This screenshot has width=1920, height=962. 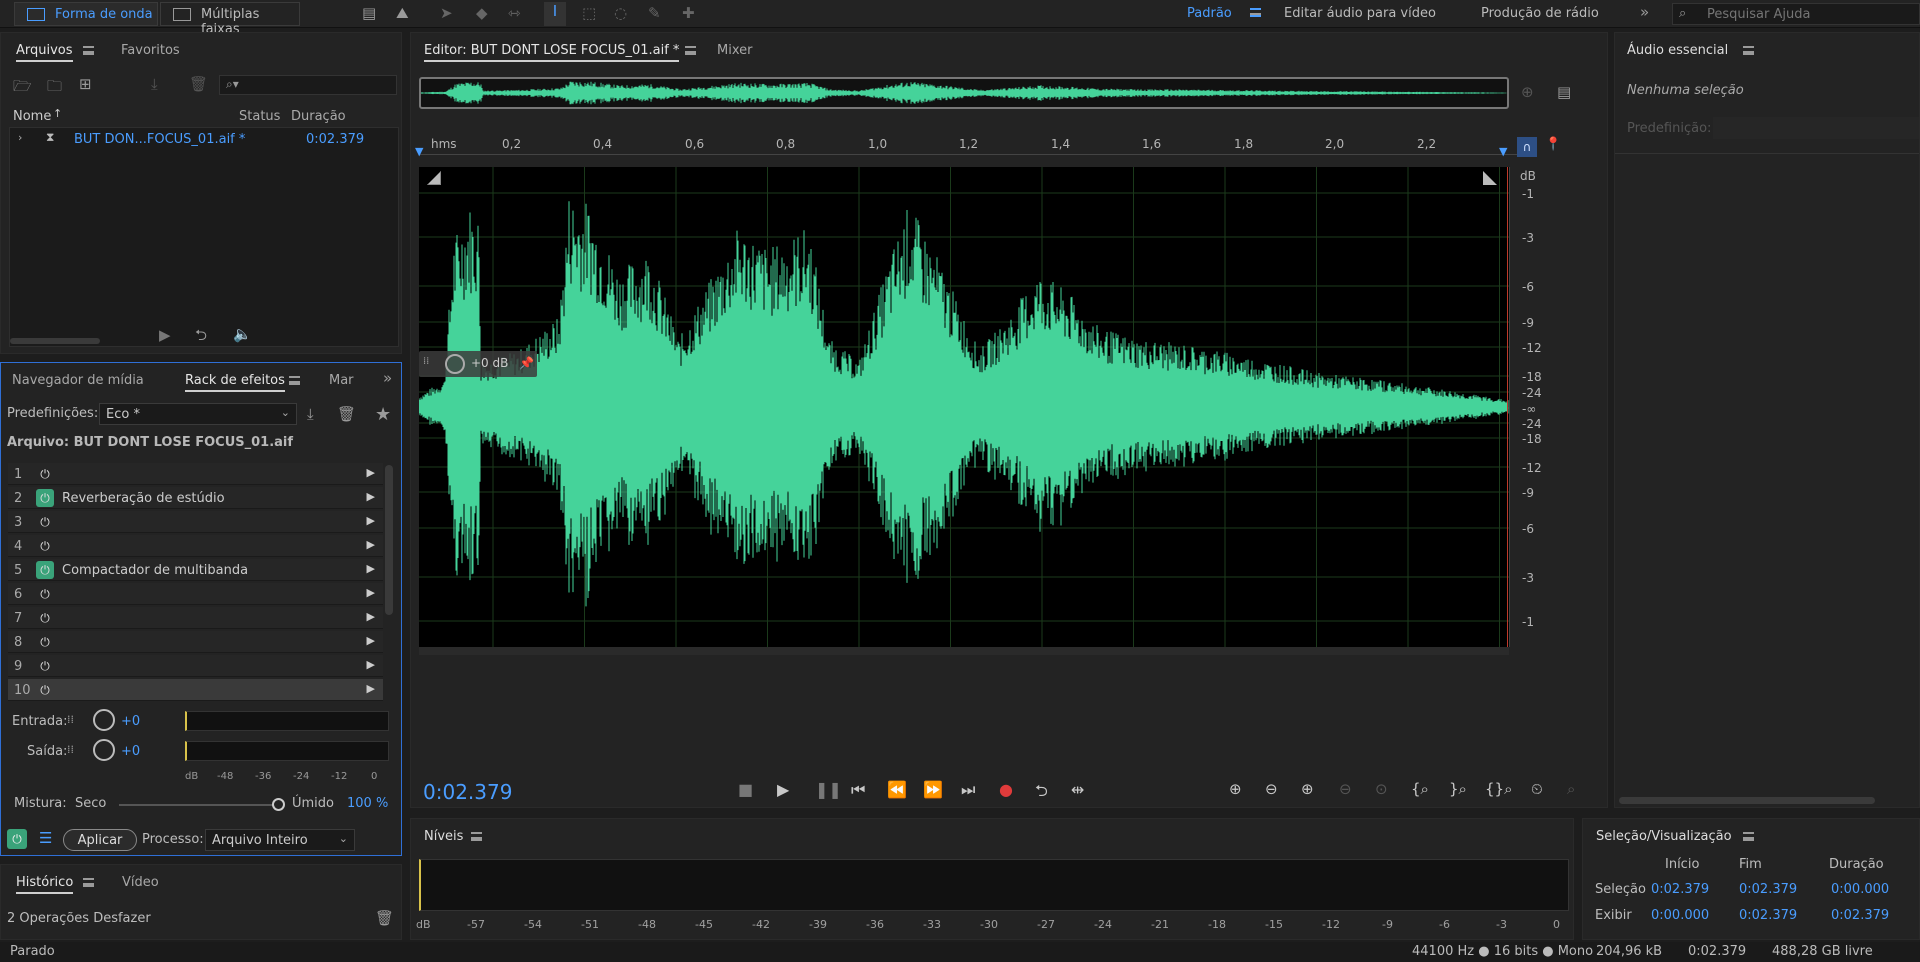 What do you see at coordinates (387, 378) in the screenshot?
I see `more-tabs-icon: »` at bounding box center [387, 378].